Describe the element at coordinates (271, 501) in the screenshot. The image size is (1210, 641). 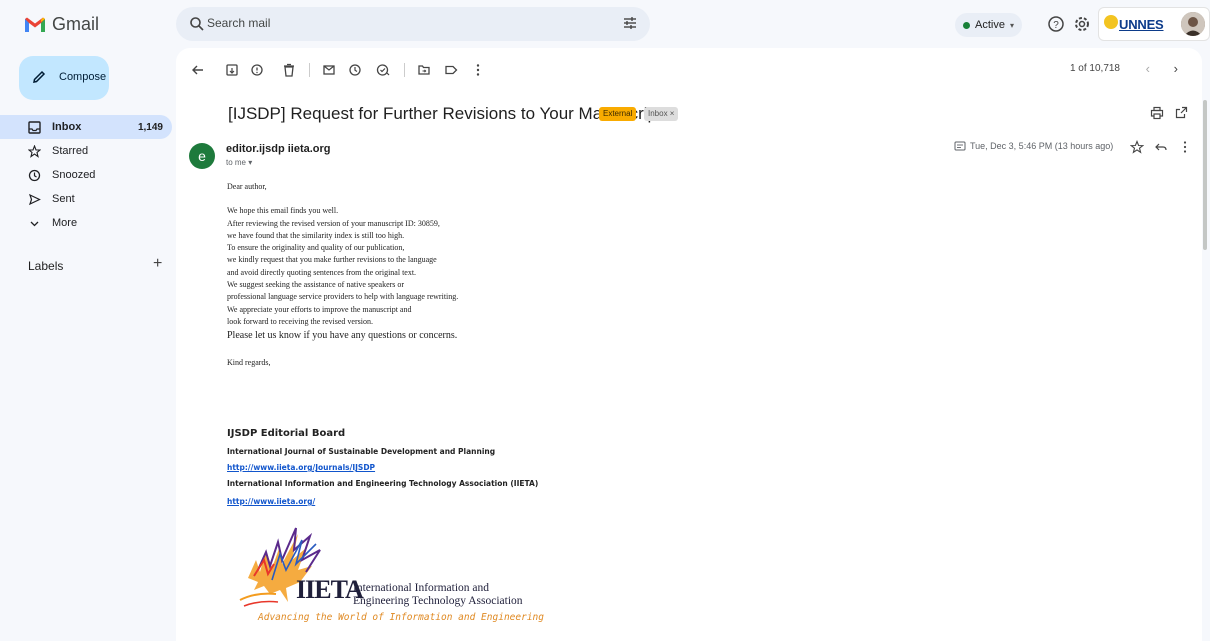
I see `association-link: http://www.iieta.org/` at that location.